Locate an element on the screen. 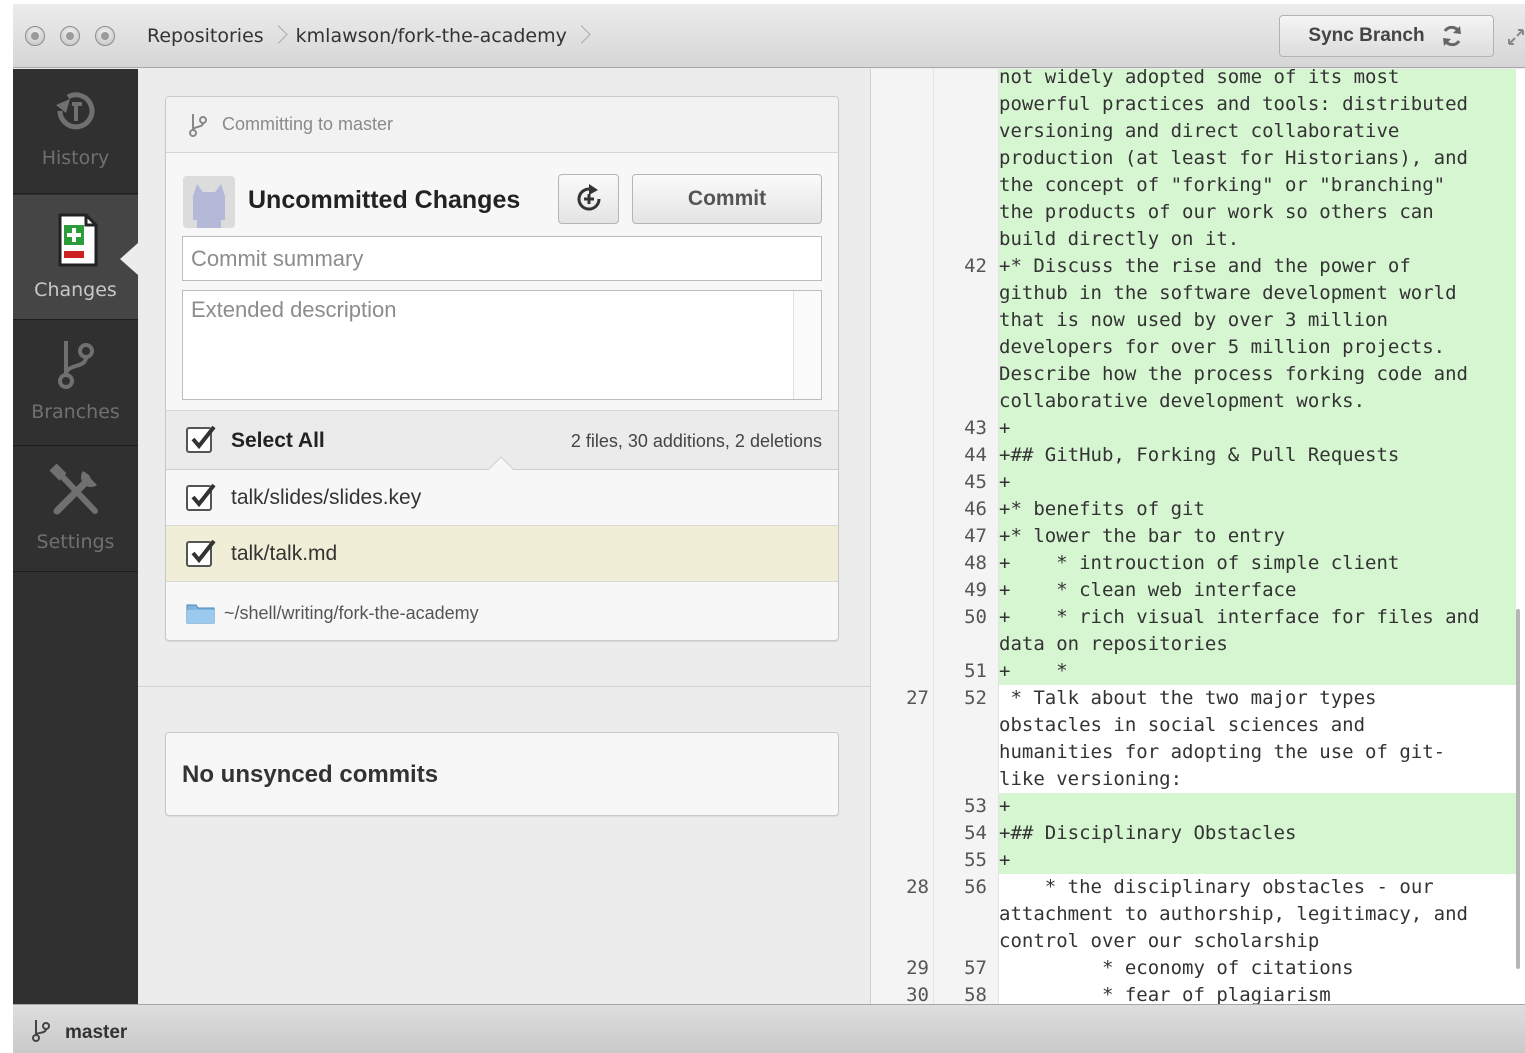 This screenshot has height=1053, width=1525. diff-scrollbar is located at coordinates (1518, 789).